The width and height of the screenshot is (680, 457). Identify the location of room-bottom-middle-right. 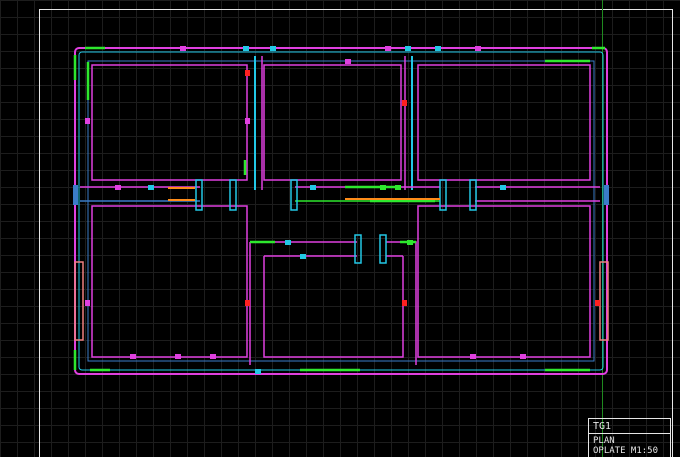
(401, 303).